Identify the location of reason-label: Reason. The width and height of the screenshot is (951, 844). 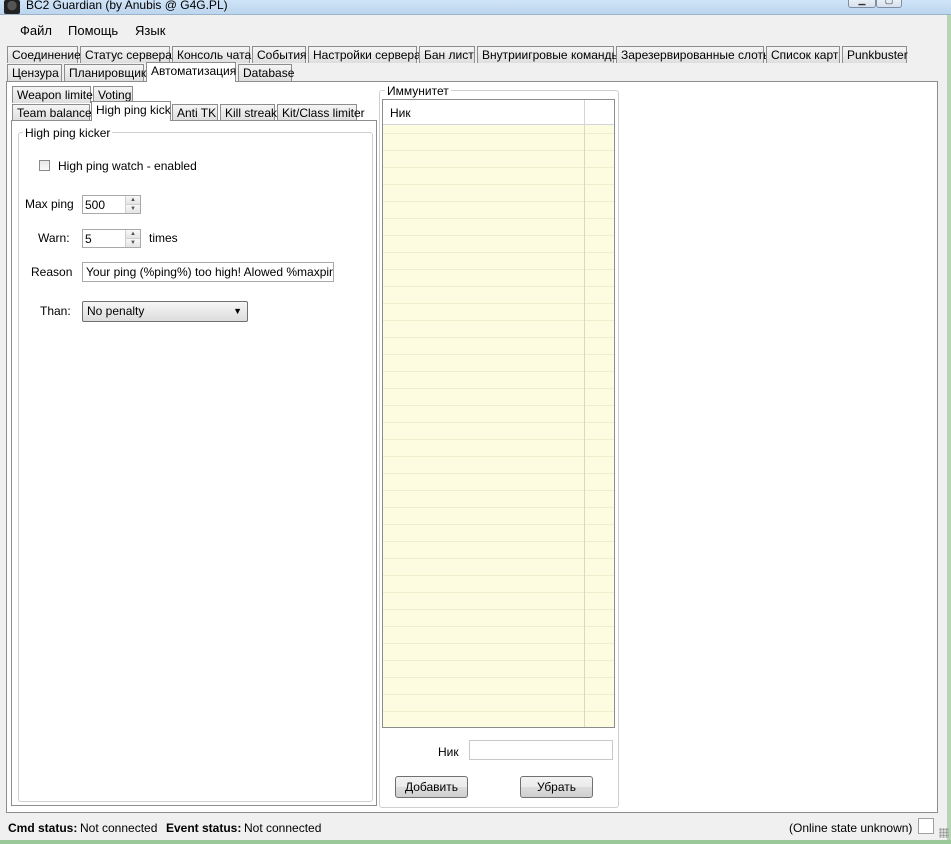
(52, 272).